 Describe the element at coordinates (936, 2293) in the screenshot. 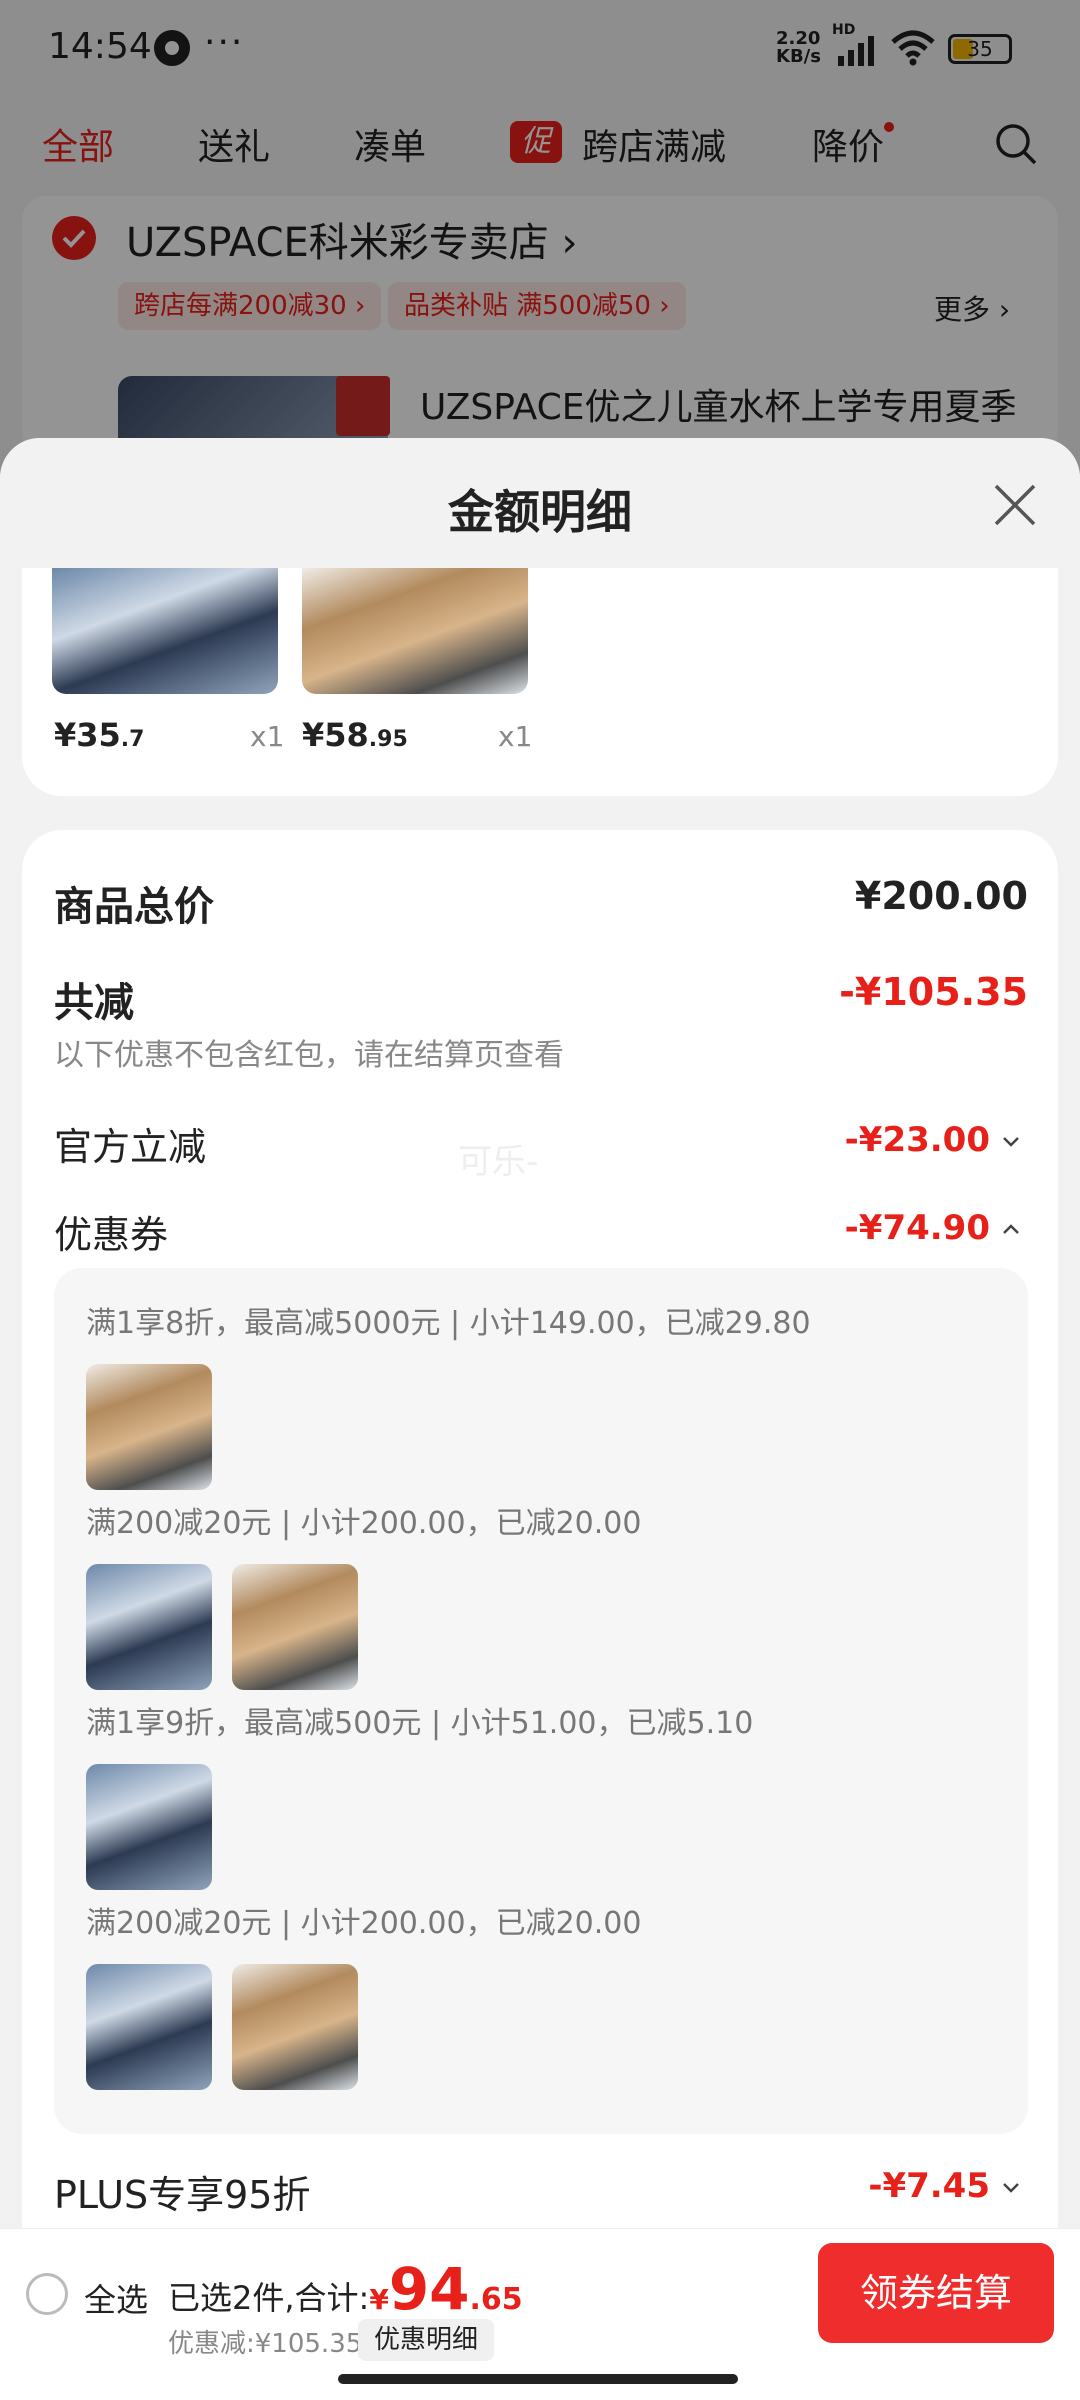

I see `checkout-button: 领券结算` at that location.